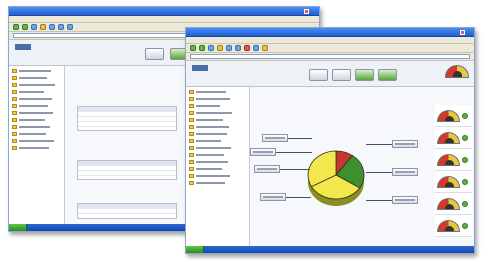 This screenshot has height=261, width=487. I want to click on url-input, so click(330, 56).